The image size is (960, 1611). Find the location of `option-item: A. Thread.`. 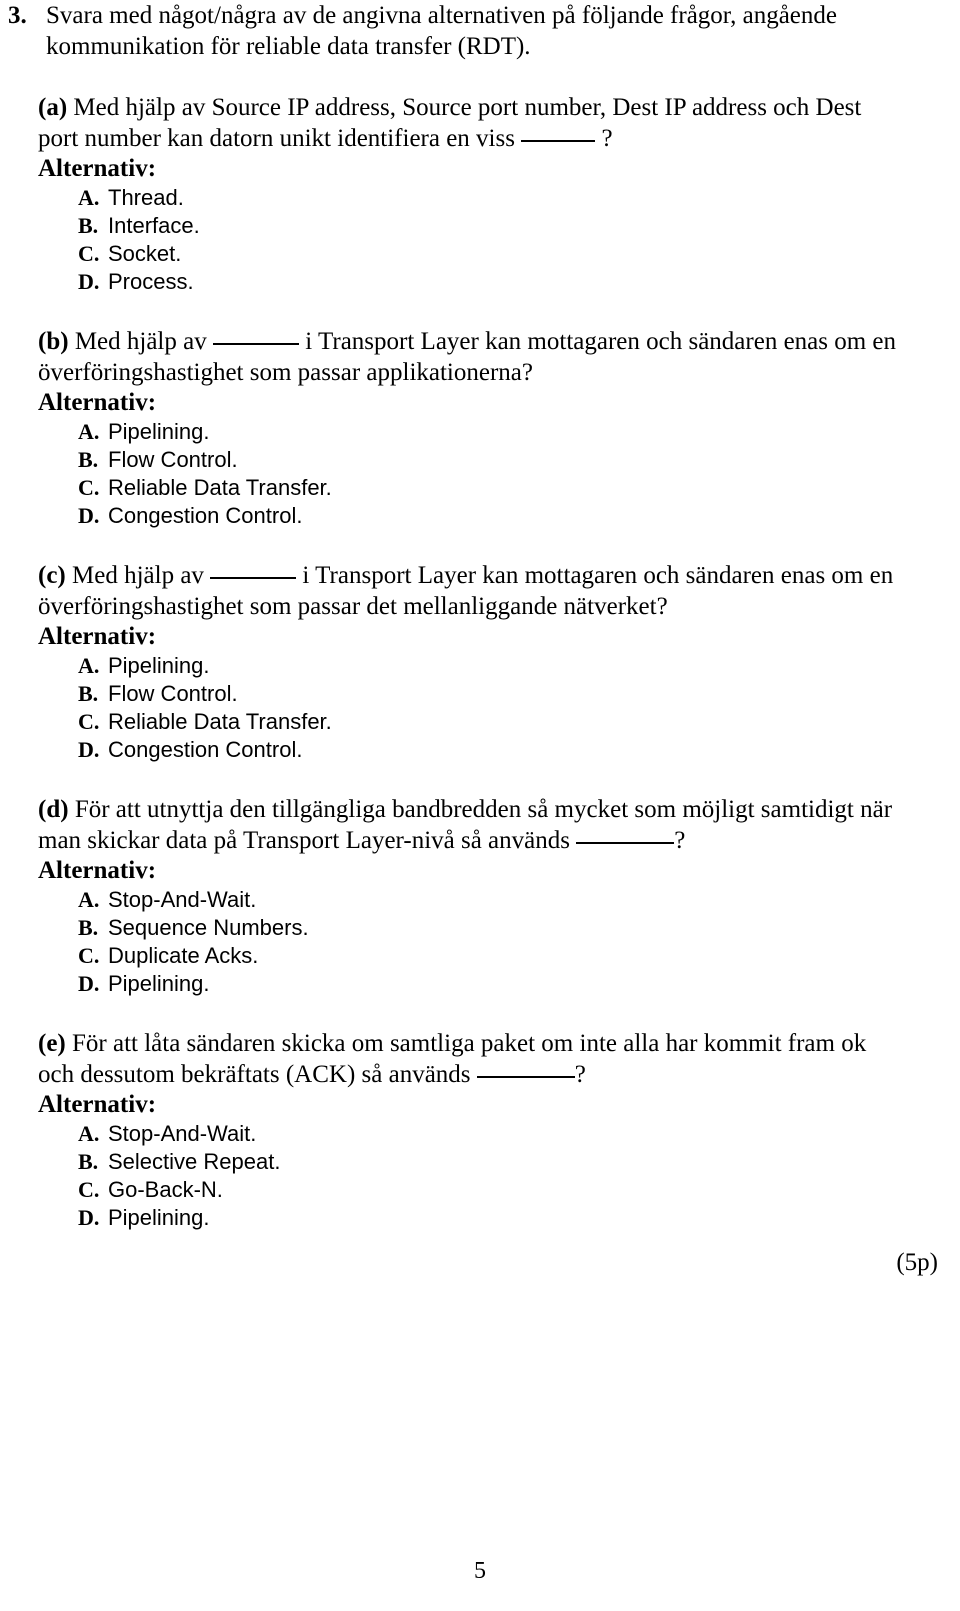

option-item: A. Thread. is located at coordinates (493, 198).